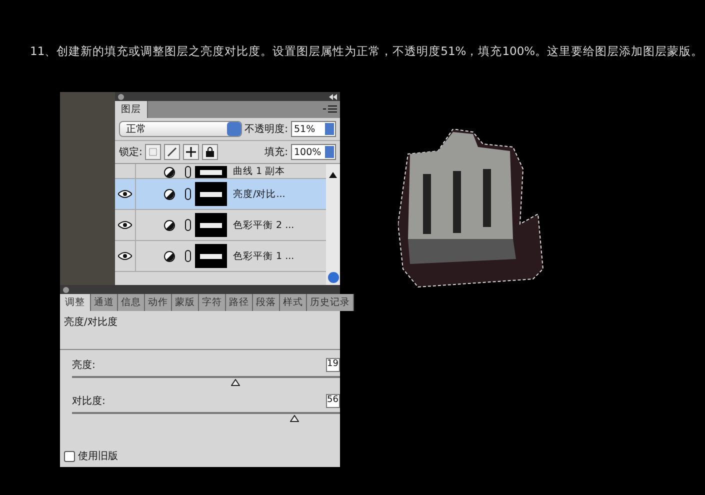 The width and height of the screenshot is (705, 495). Describe the element at coordinates (158, 302) in the screenshot. I see `panel-tab: 动作` at that location.